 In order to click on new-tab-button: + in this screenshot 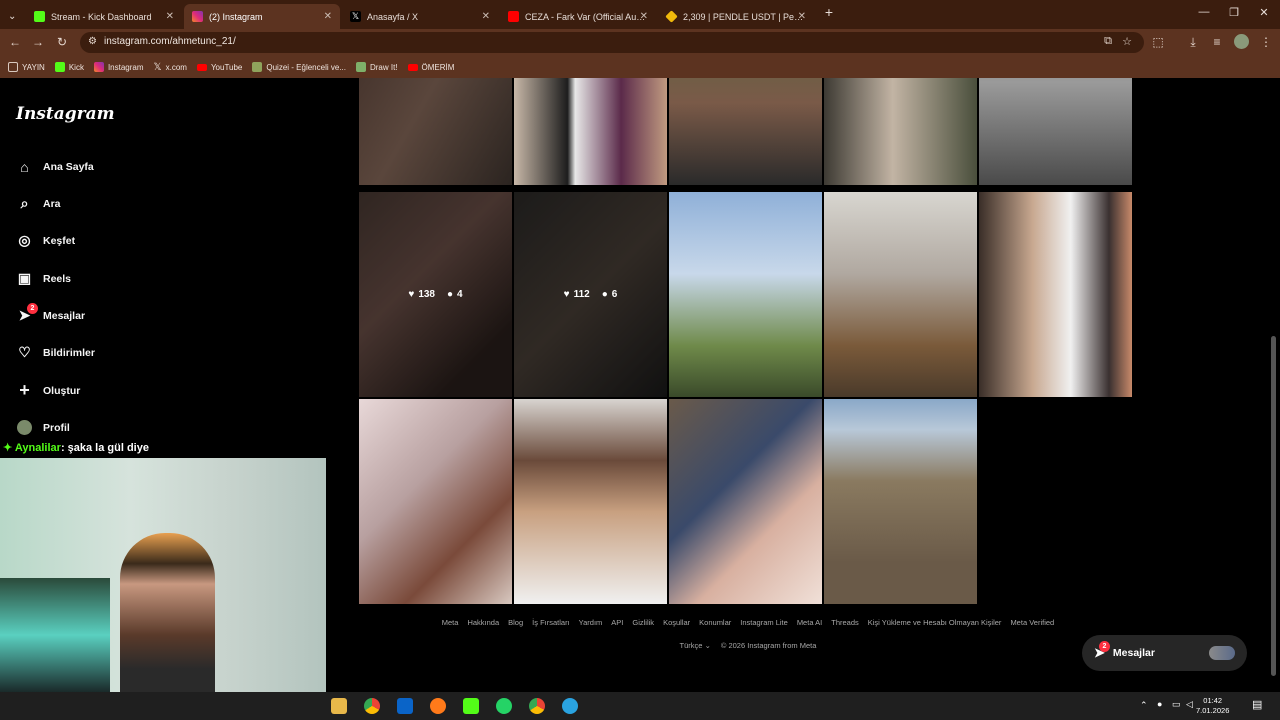, I will do `click(829, 12)`.